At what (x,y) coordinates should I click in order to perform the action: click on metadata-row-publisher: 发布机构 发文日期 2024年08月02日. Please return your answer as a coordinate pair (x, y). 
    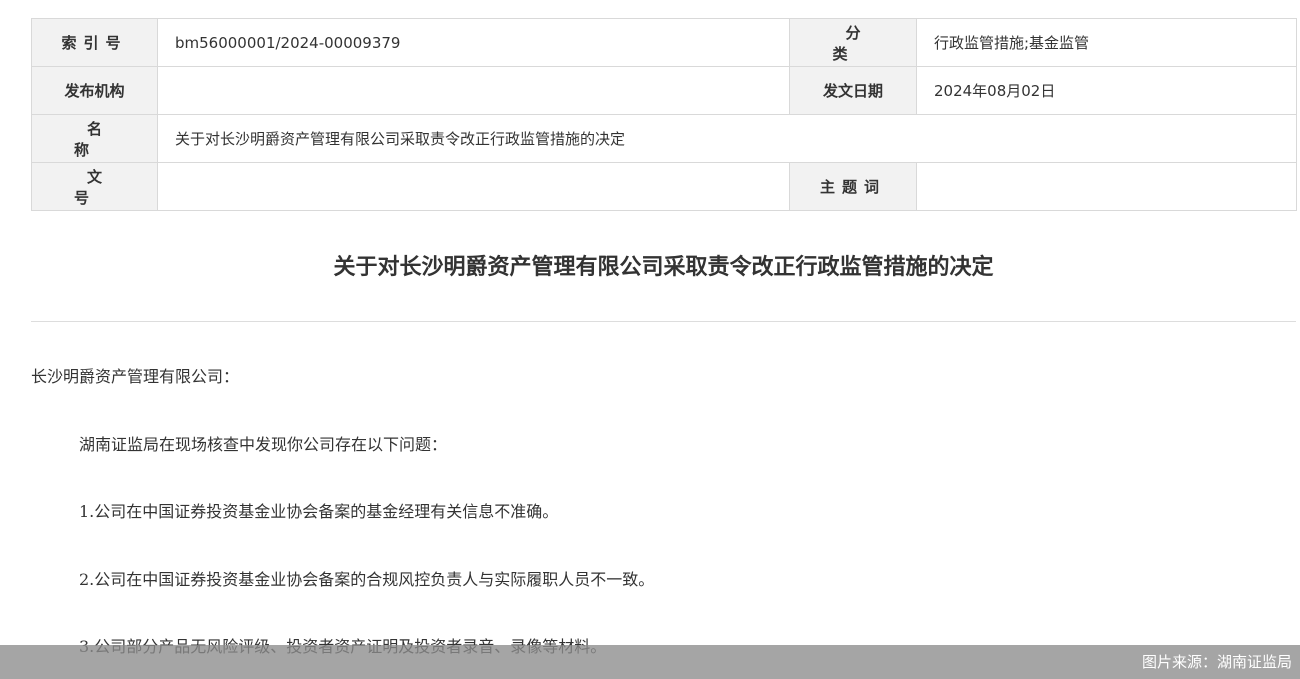
    Looking at the image, I should click on (664, 90).